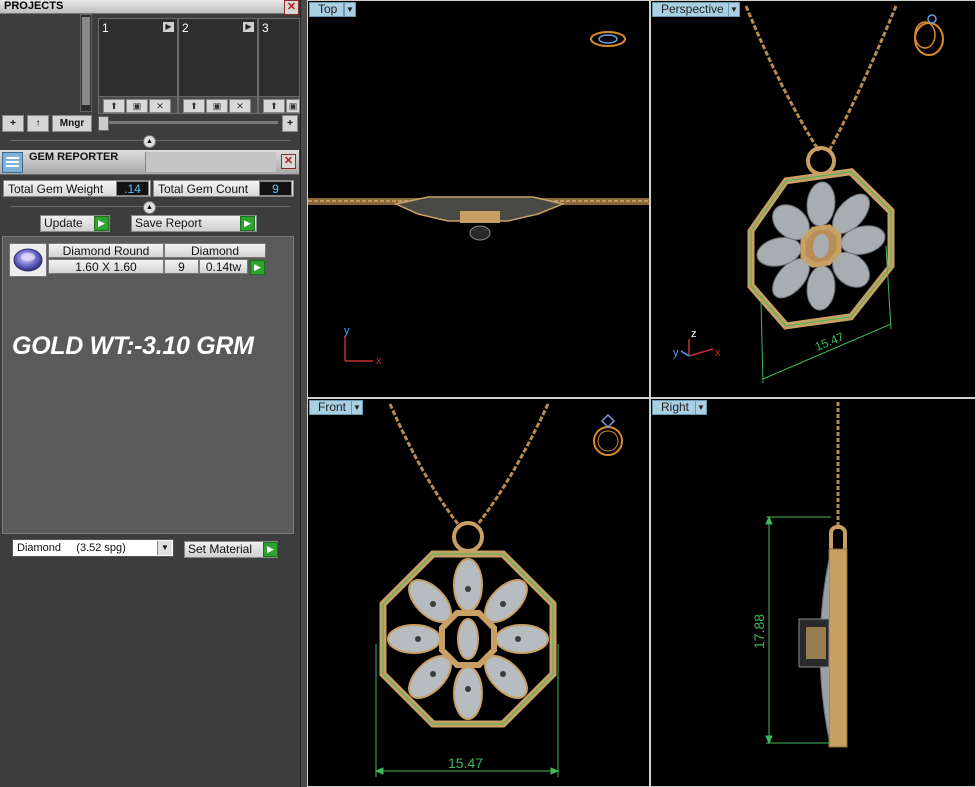 The height and width of the screenshot is (787, 976). What do you see at coordinates (327, 9) in the screenshot?
I see `viewport-top-tab: Top` at bounding box center [327, 9].